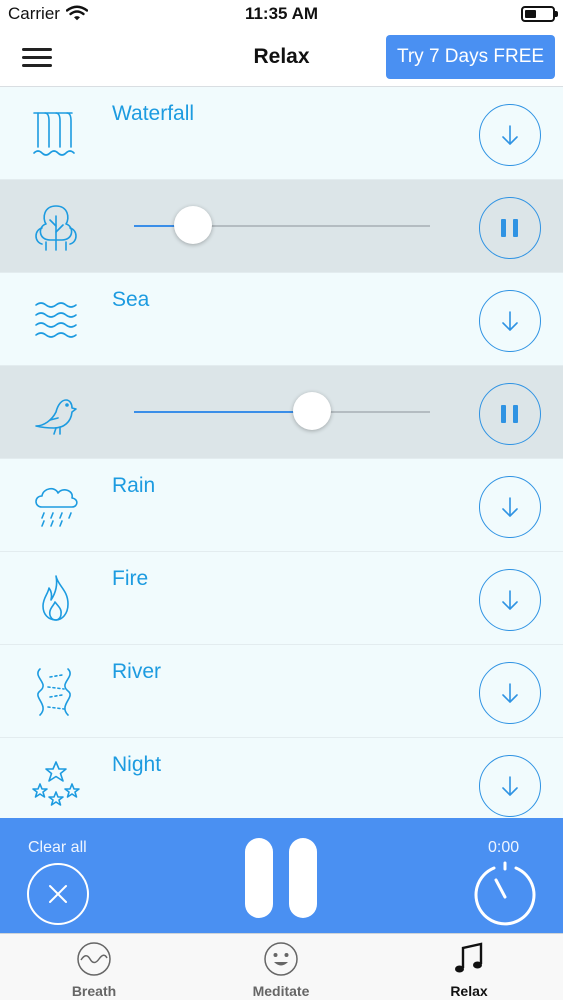 The height and width of the screenshot is (1000, 563). Describe the element at coordinates (539, 14) in the screenshot. I see `battery-icon` at that location.